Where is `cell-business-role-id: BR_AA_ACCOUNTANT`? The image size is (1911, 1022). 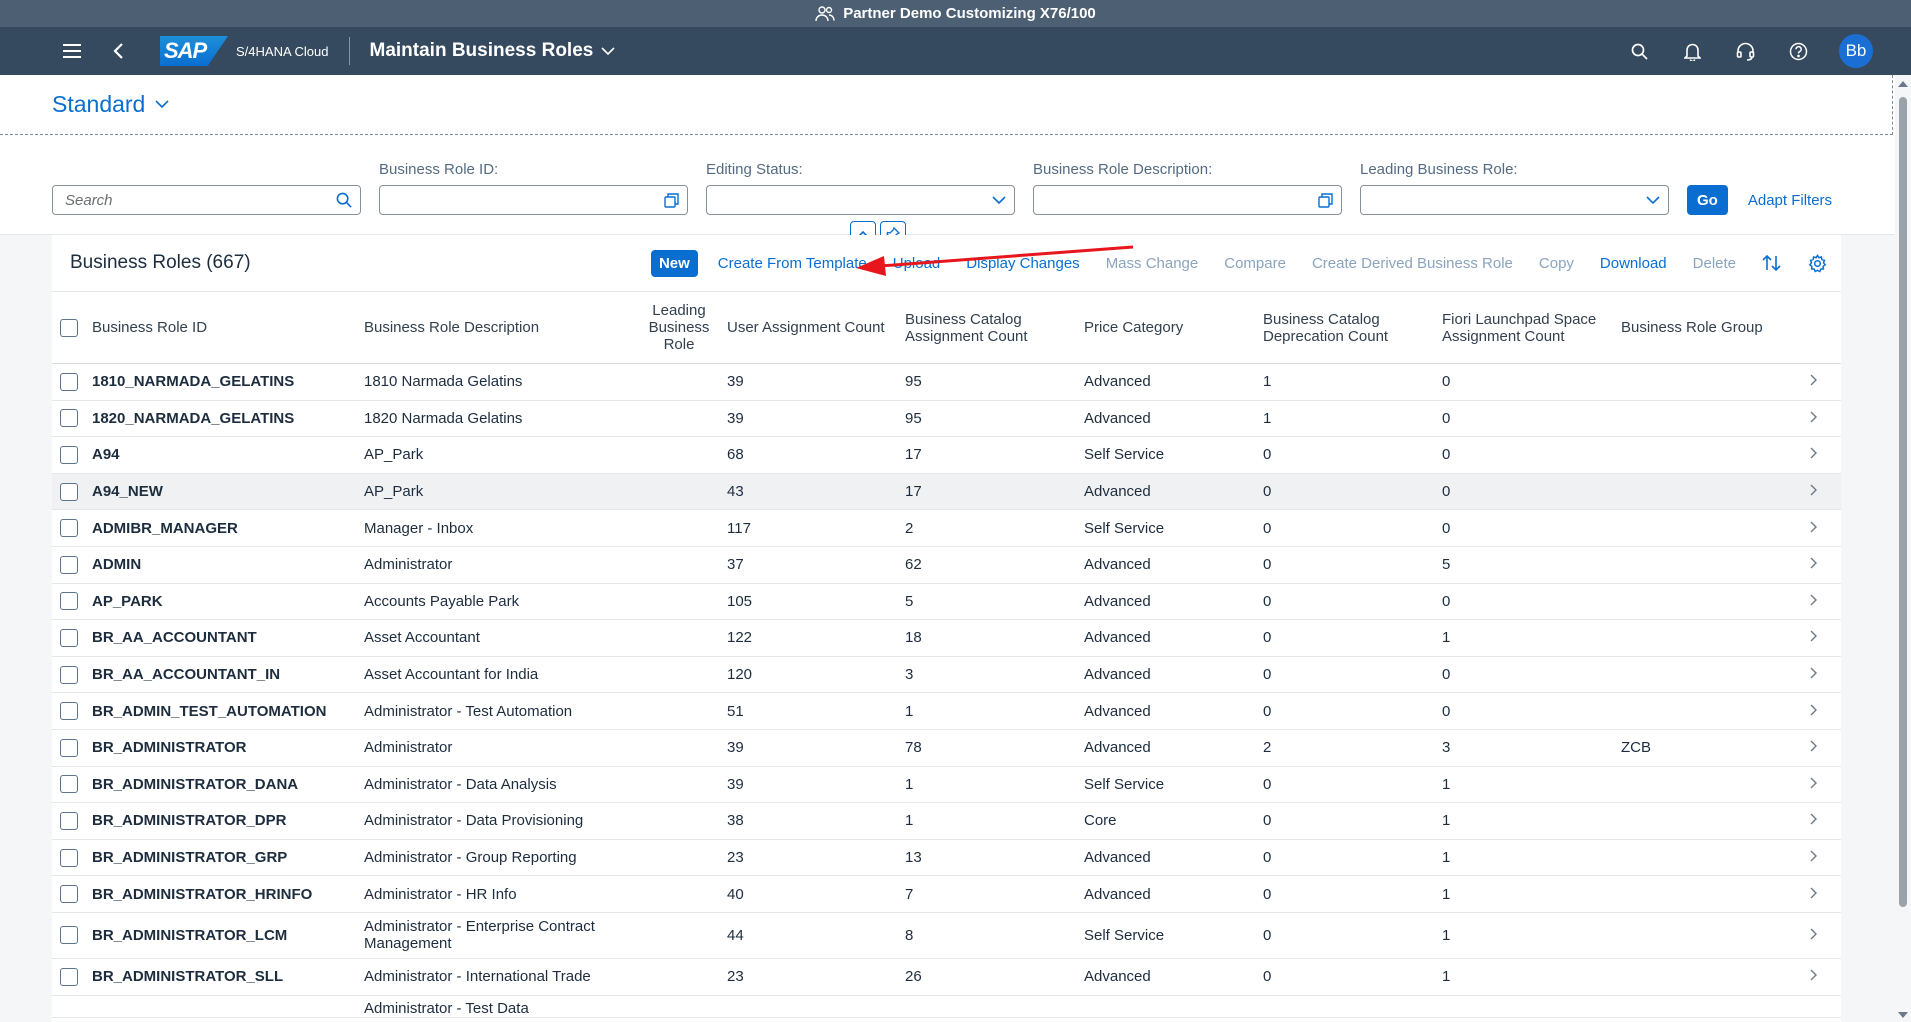
cell-business-role-id: BR_AA_ACCOUNTANT is located at coordinates (228, 638).